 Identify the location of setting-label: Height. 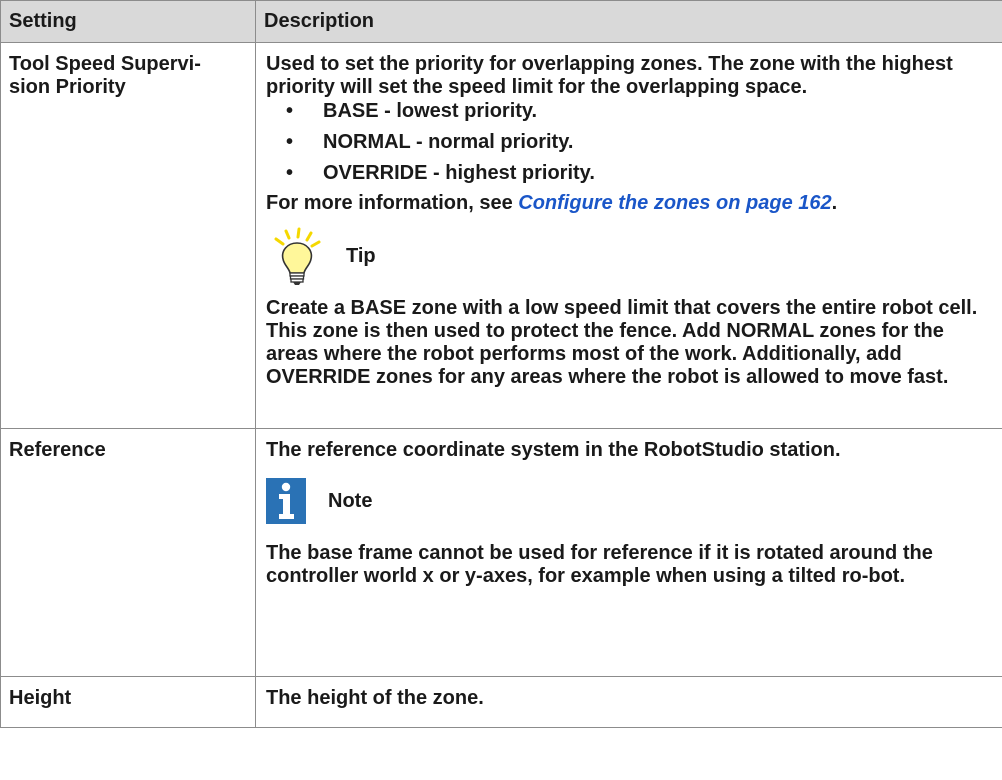
(40, 698).